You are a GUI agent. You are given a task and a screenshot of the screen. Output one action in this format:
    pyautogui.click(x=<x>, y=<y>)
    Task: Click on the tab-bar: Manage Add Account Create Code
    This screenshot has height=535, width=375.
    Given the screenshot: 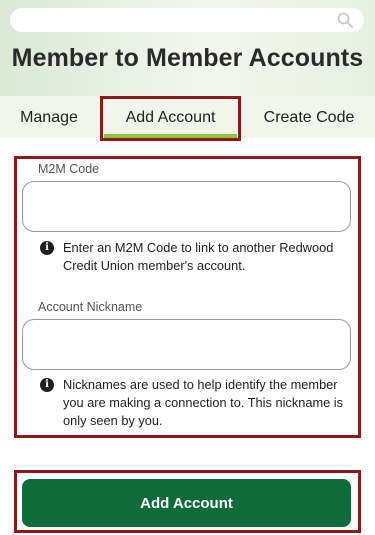 What is the action you would take?
    pyautogui.click(x=187, y=117)
    